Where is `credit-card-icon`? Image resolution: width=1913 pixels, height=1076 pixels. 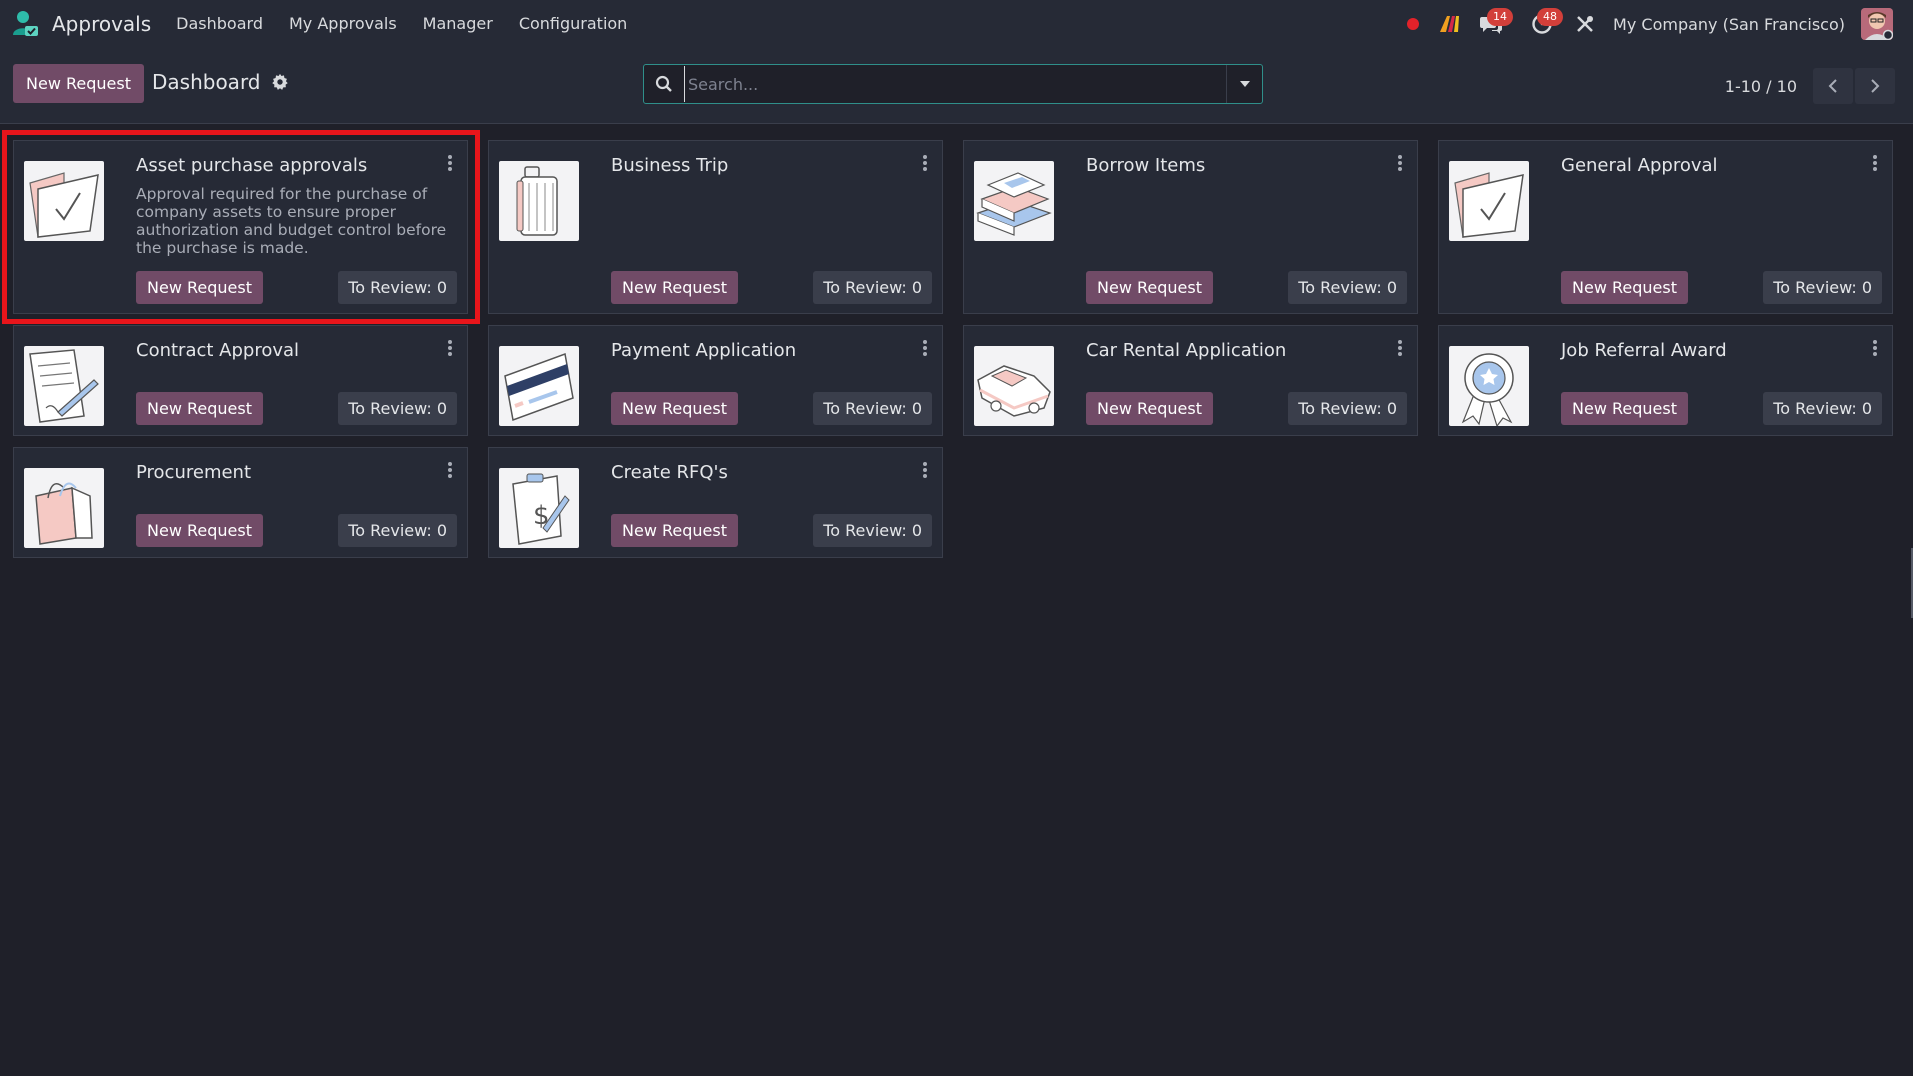
credit-card-icon is located at coordinates (539, 386).